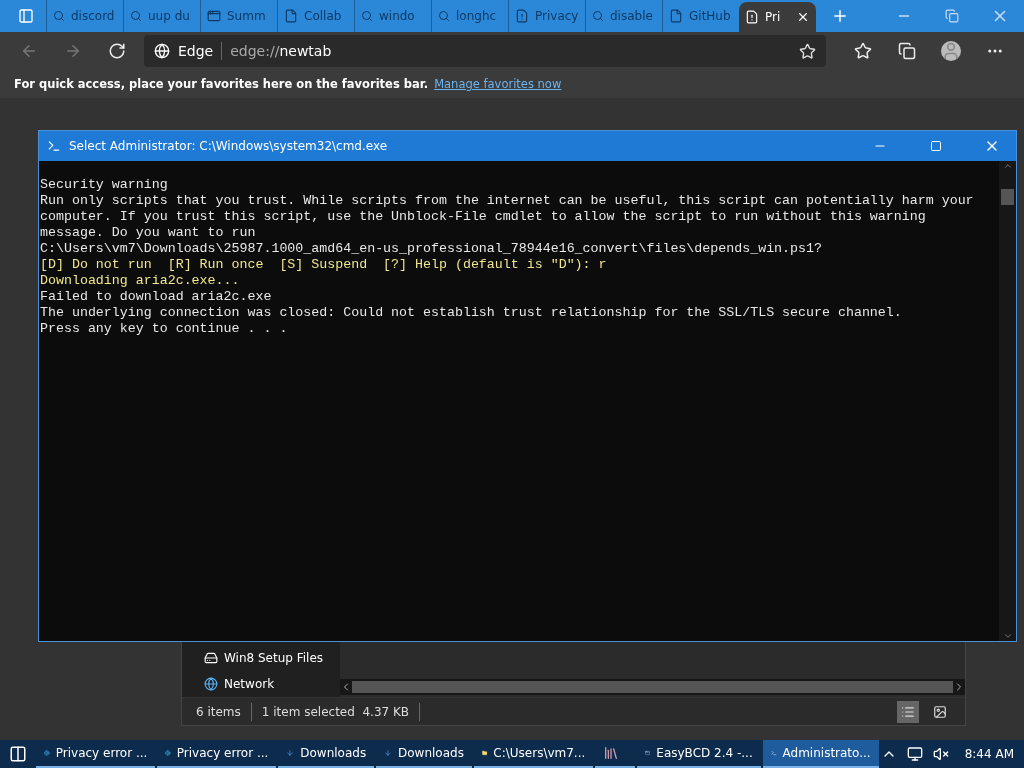  Describe the element at coordinates (989, 754) in the screenshot. I see `clock: 8:44 AM` at that location.